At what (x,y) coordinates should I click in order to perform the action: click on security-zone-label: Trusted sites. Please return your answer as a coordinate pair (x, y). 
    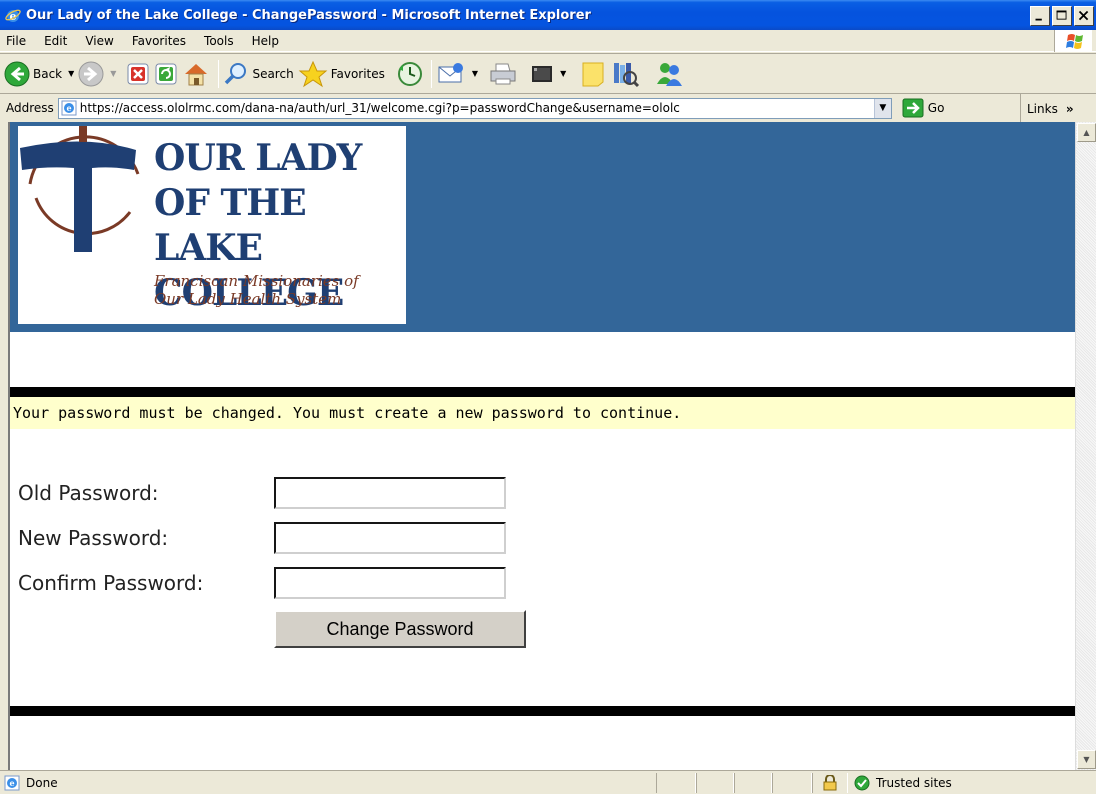
    Looking at the image, I should click on (914, 782).